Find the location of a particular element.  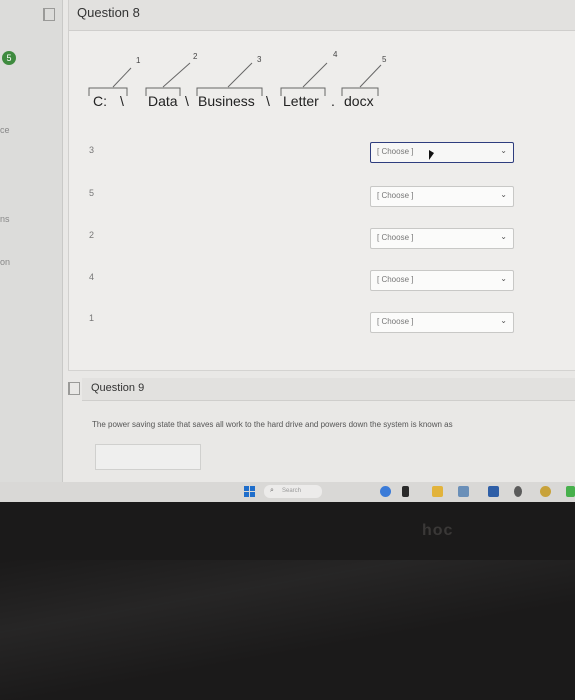

path-part: docx is located at coordinates (359, 101).